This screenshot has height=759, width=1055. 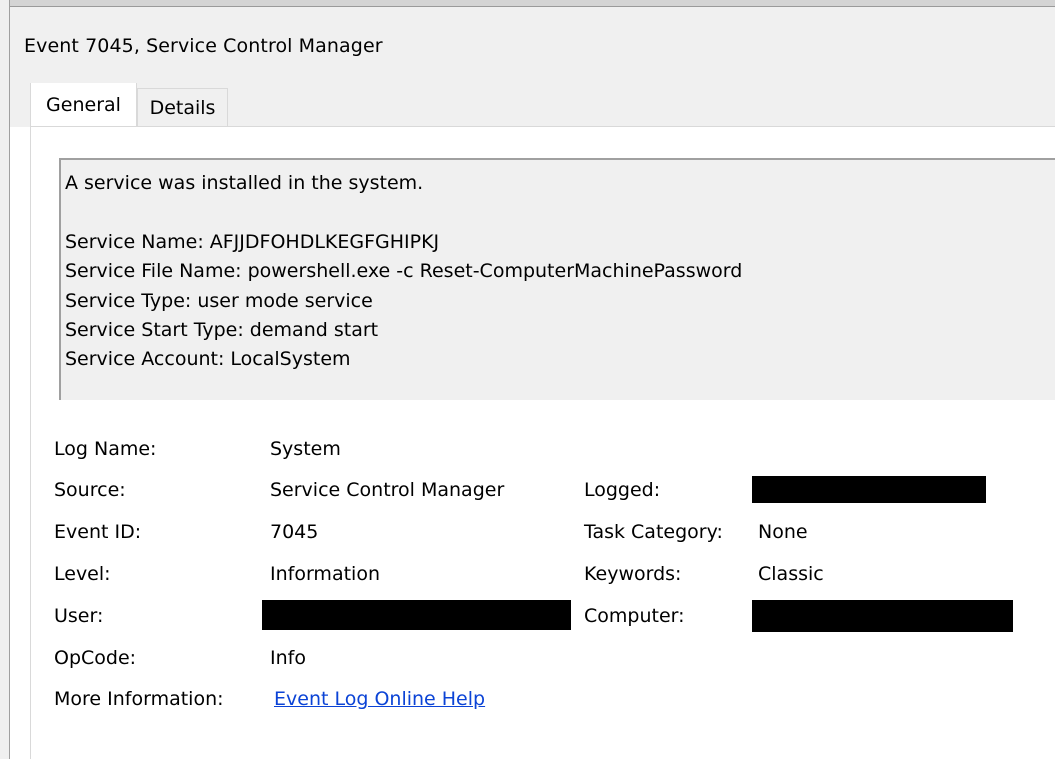 What do you see at coordinates (634, 616) in the screenshot?
I see `computer-label: Computer:` at bounding box center [634, 616].